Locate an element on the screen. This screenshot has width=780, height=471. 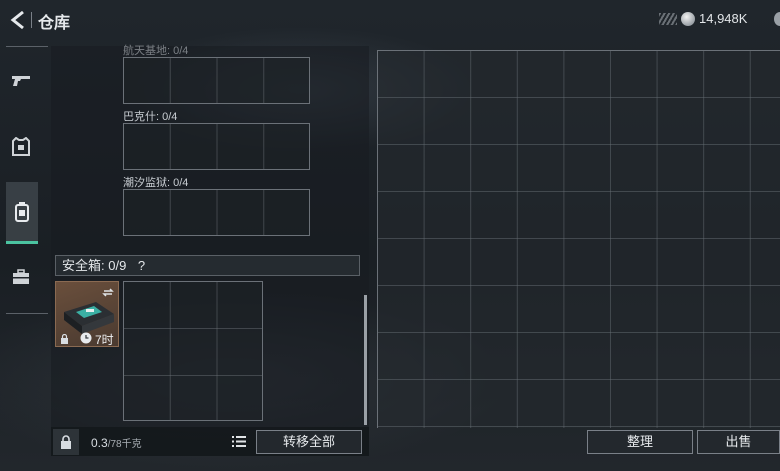
coin-icon is located at coordinates (688, 19).